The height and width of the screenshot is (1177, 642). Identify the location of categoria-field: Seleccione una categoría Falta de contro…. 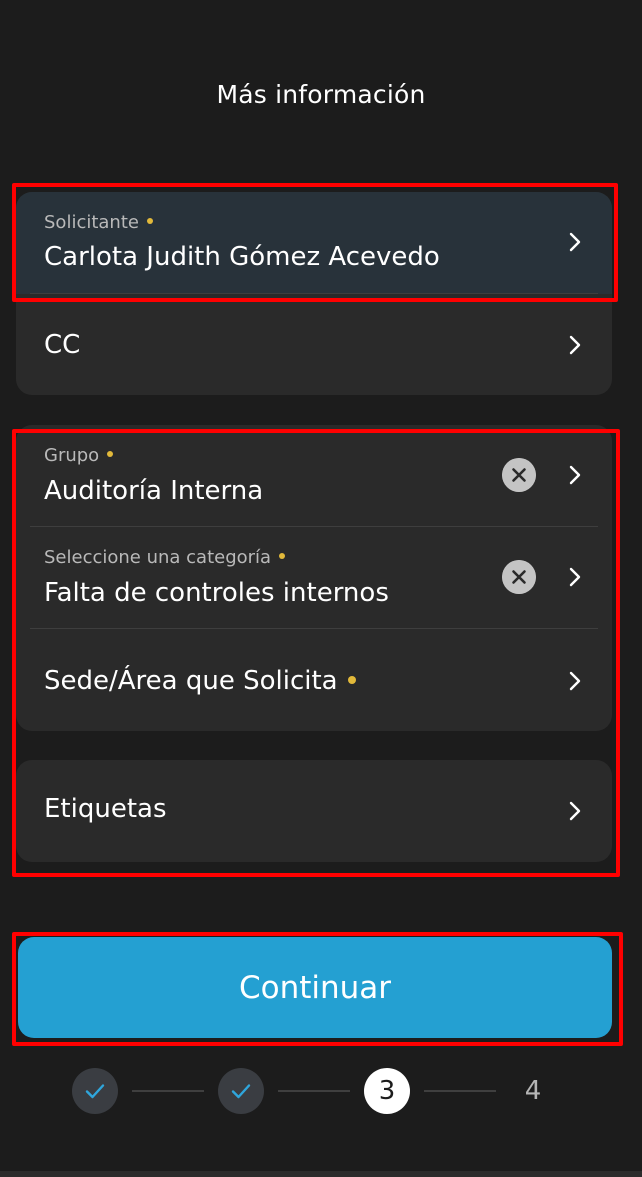
(314, 578).